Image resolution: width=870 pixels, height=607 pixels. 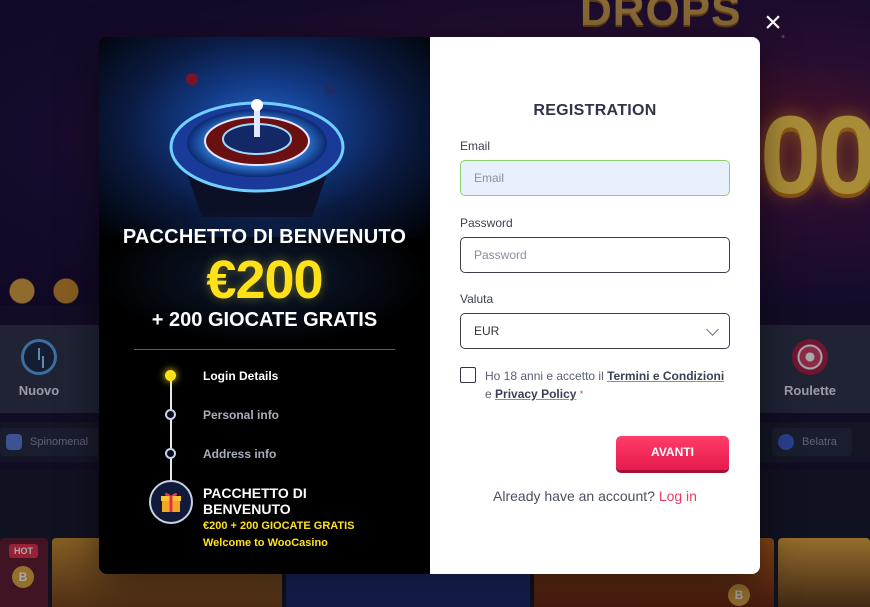 I want to click on step-dot-address, so click(x=170, y=453).